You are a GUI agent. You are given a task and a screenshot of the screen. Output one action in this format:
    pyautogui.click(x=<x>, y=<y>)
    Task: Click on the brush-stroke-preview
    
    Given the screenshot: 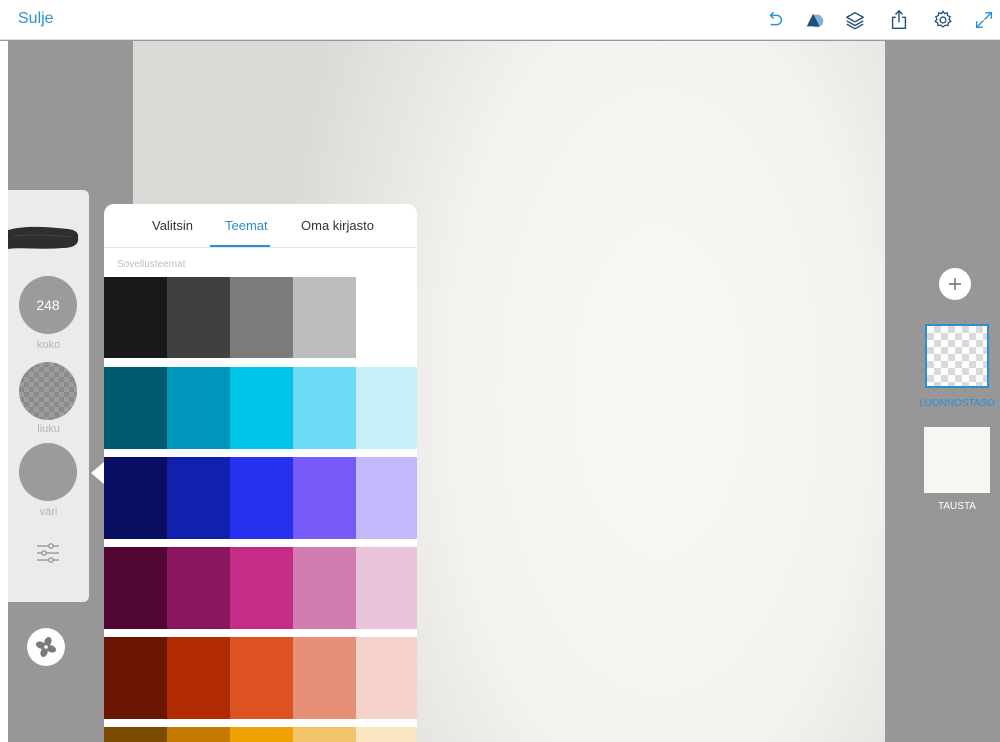 What is the action you would take?
    pyautogui.click(x=44, y=238)
    